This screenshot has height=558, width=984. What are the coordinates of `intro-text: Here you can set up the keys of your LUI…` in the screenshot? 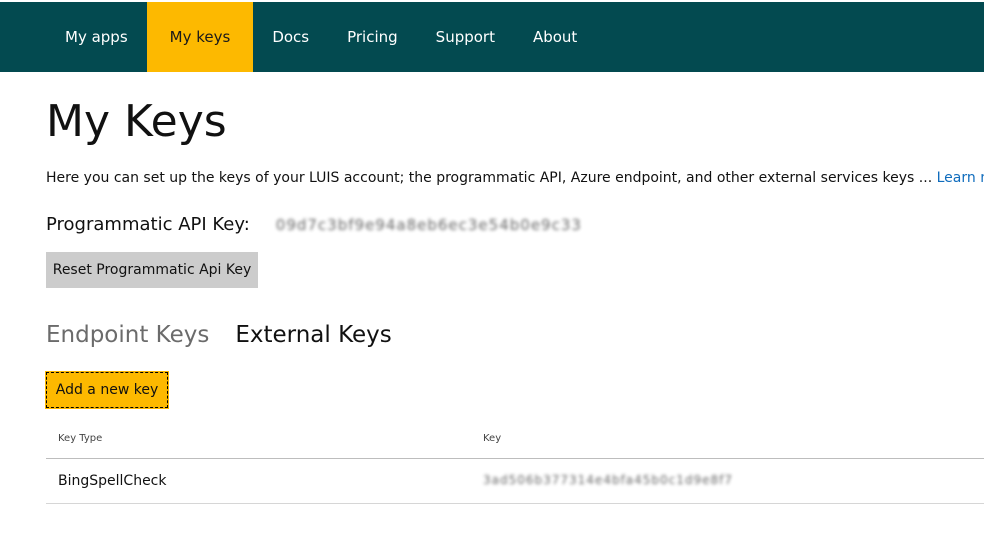 It's located at (489, 178).